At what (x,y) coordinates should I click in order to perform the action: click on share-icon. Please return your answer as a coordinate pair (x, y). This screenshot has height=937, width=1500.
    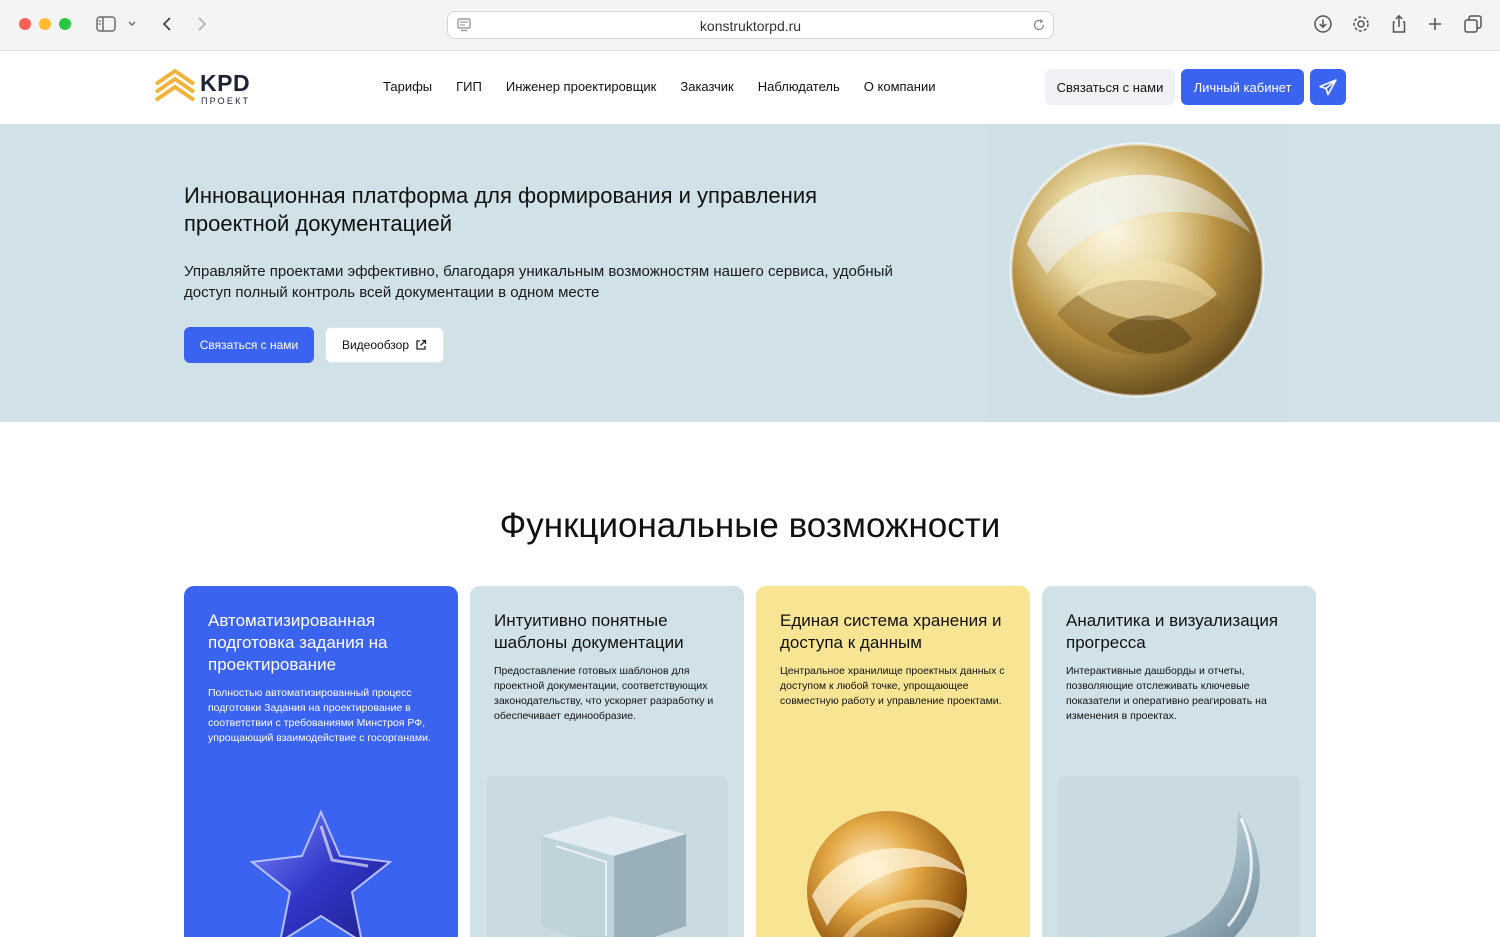
    Looking at the image, I should click on (1399, 24).